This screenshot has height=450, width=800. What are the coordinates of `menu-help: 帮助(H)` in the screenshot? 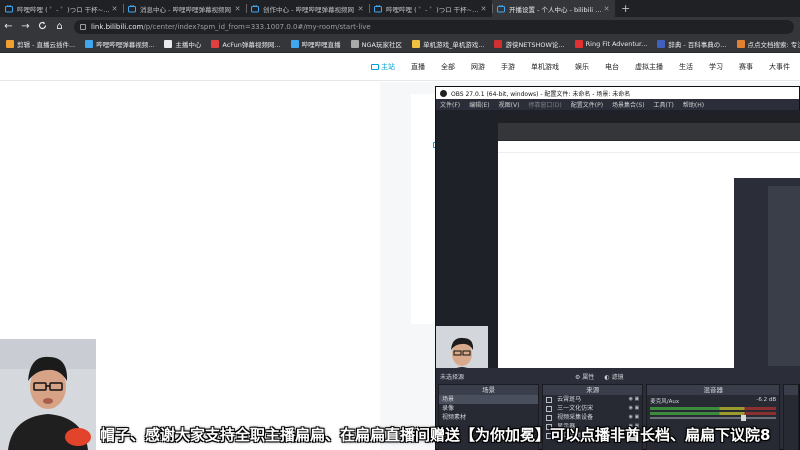 It's located at (693, 104).